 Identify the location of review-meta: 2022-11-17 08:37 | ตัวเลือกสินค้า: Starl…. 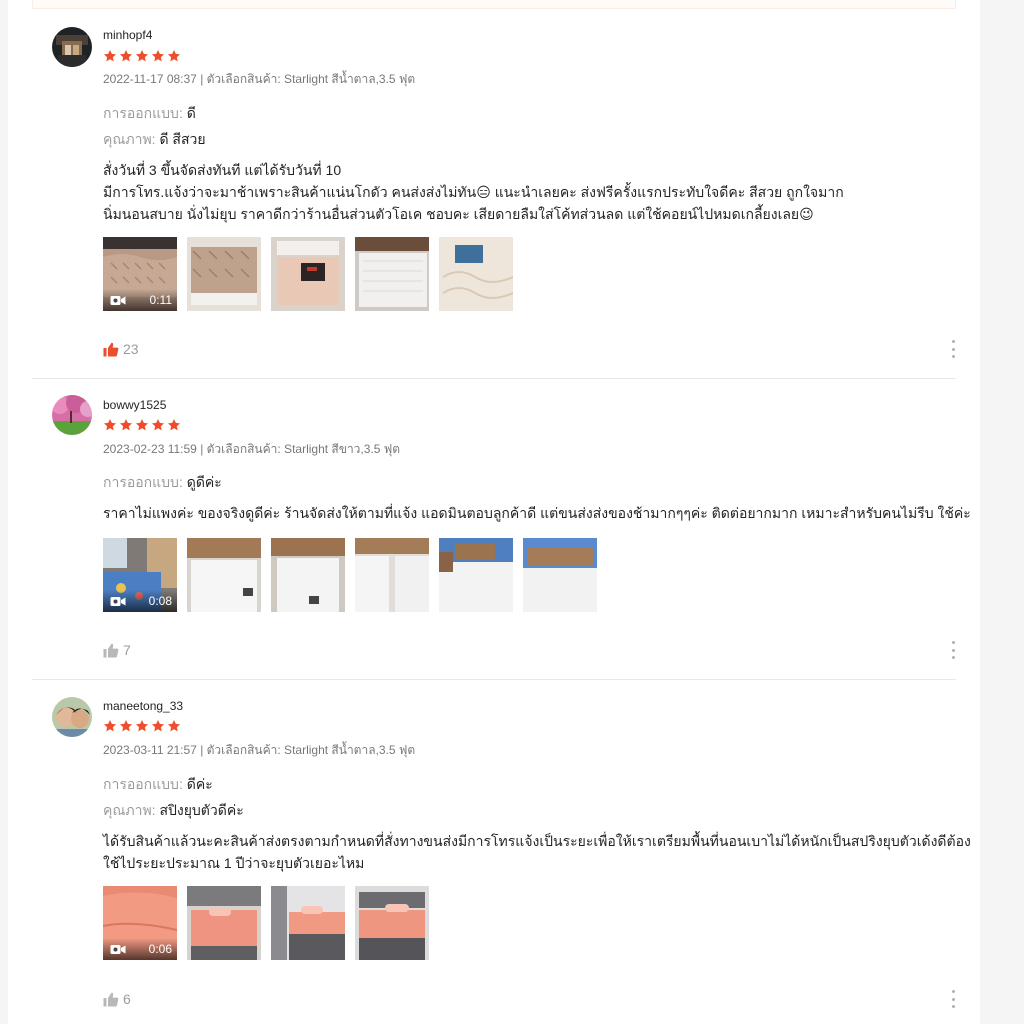
(259, 79).